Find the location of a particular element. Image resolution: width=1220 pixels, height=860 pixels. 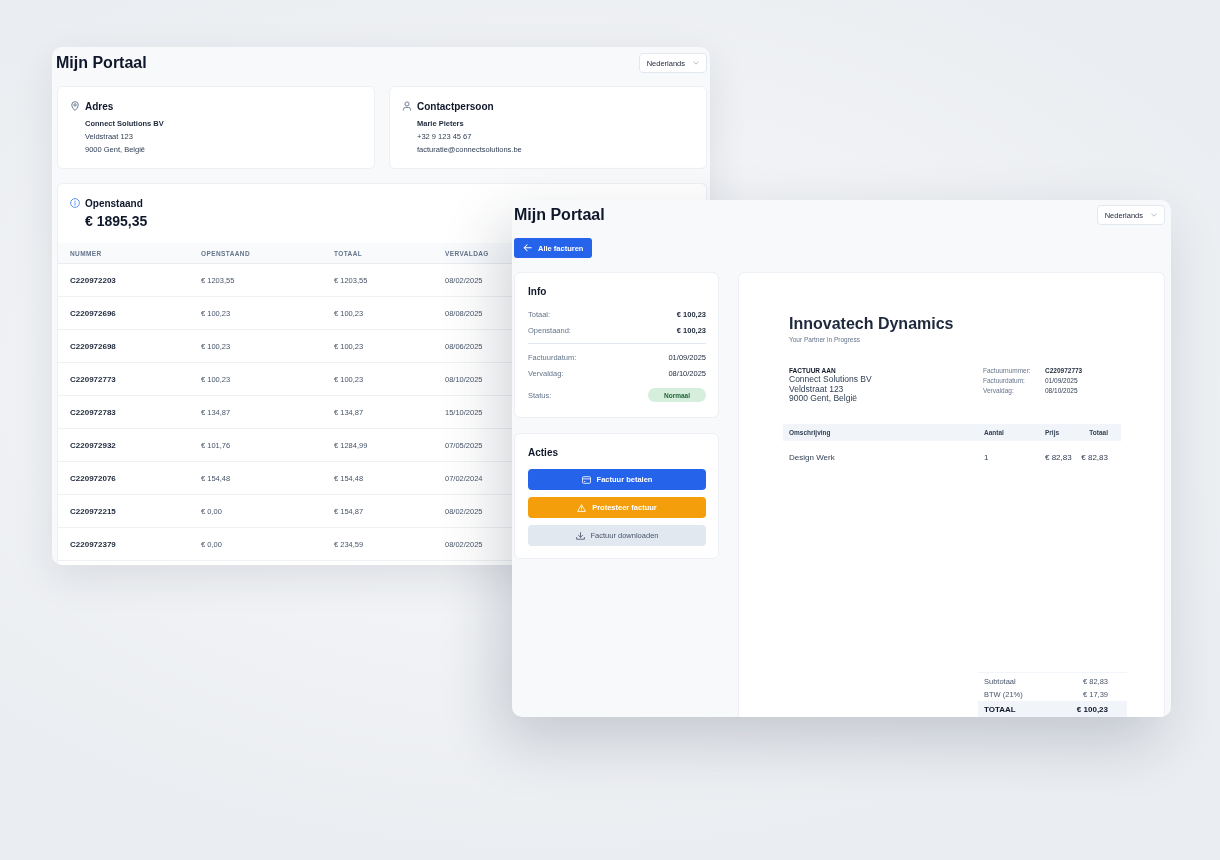

card-title: Contactpersoon is located at coordinates (455, 106).